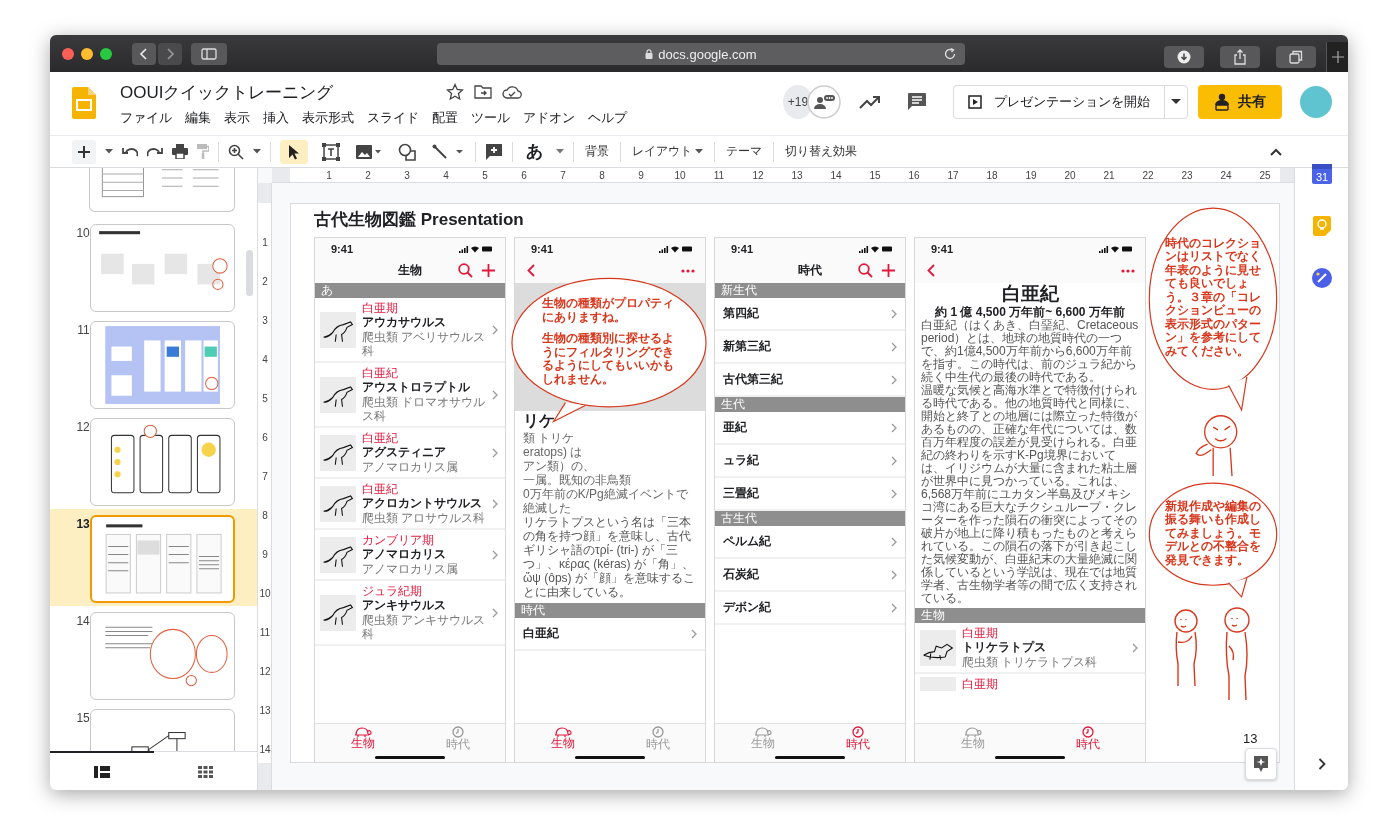 Image resolution: width=1400 pixels, height=824 pixels. What do you see at coordinates (393, 118) in the screenshot?
I see `menu-item: スライド` at bounding box center [393, 118].